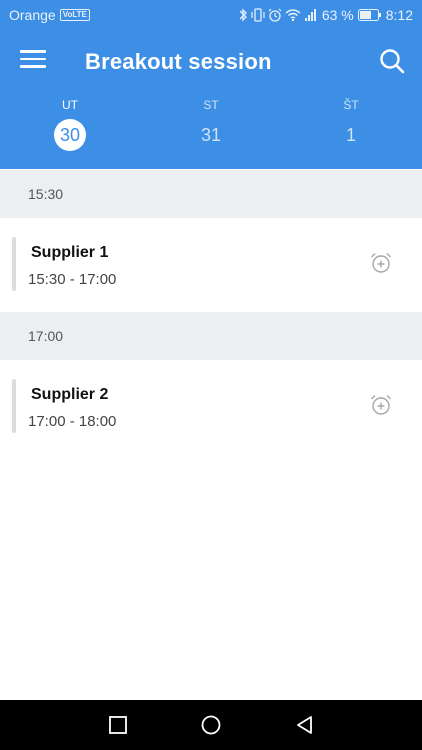  Describe the element at coordinates (70, 105) in the screenshot. I see `day-name: UT` at that location.